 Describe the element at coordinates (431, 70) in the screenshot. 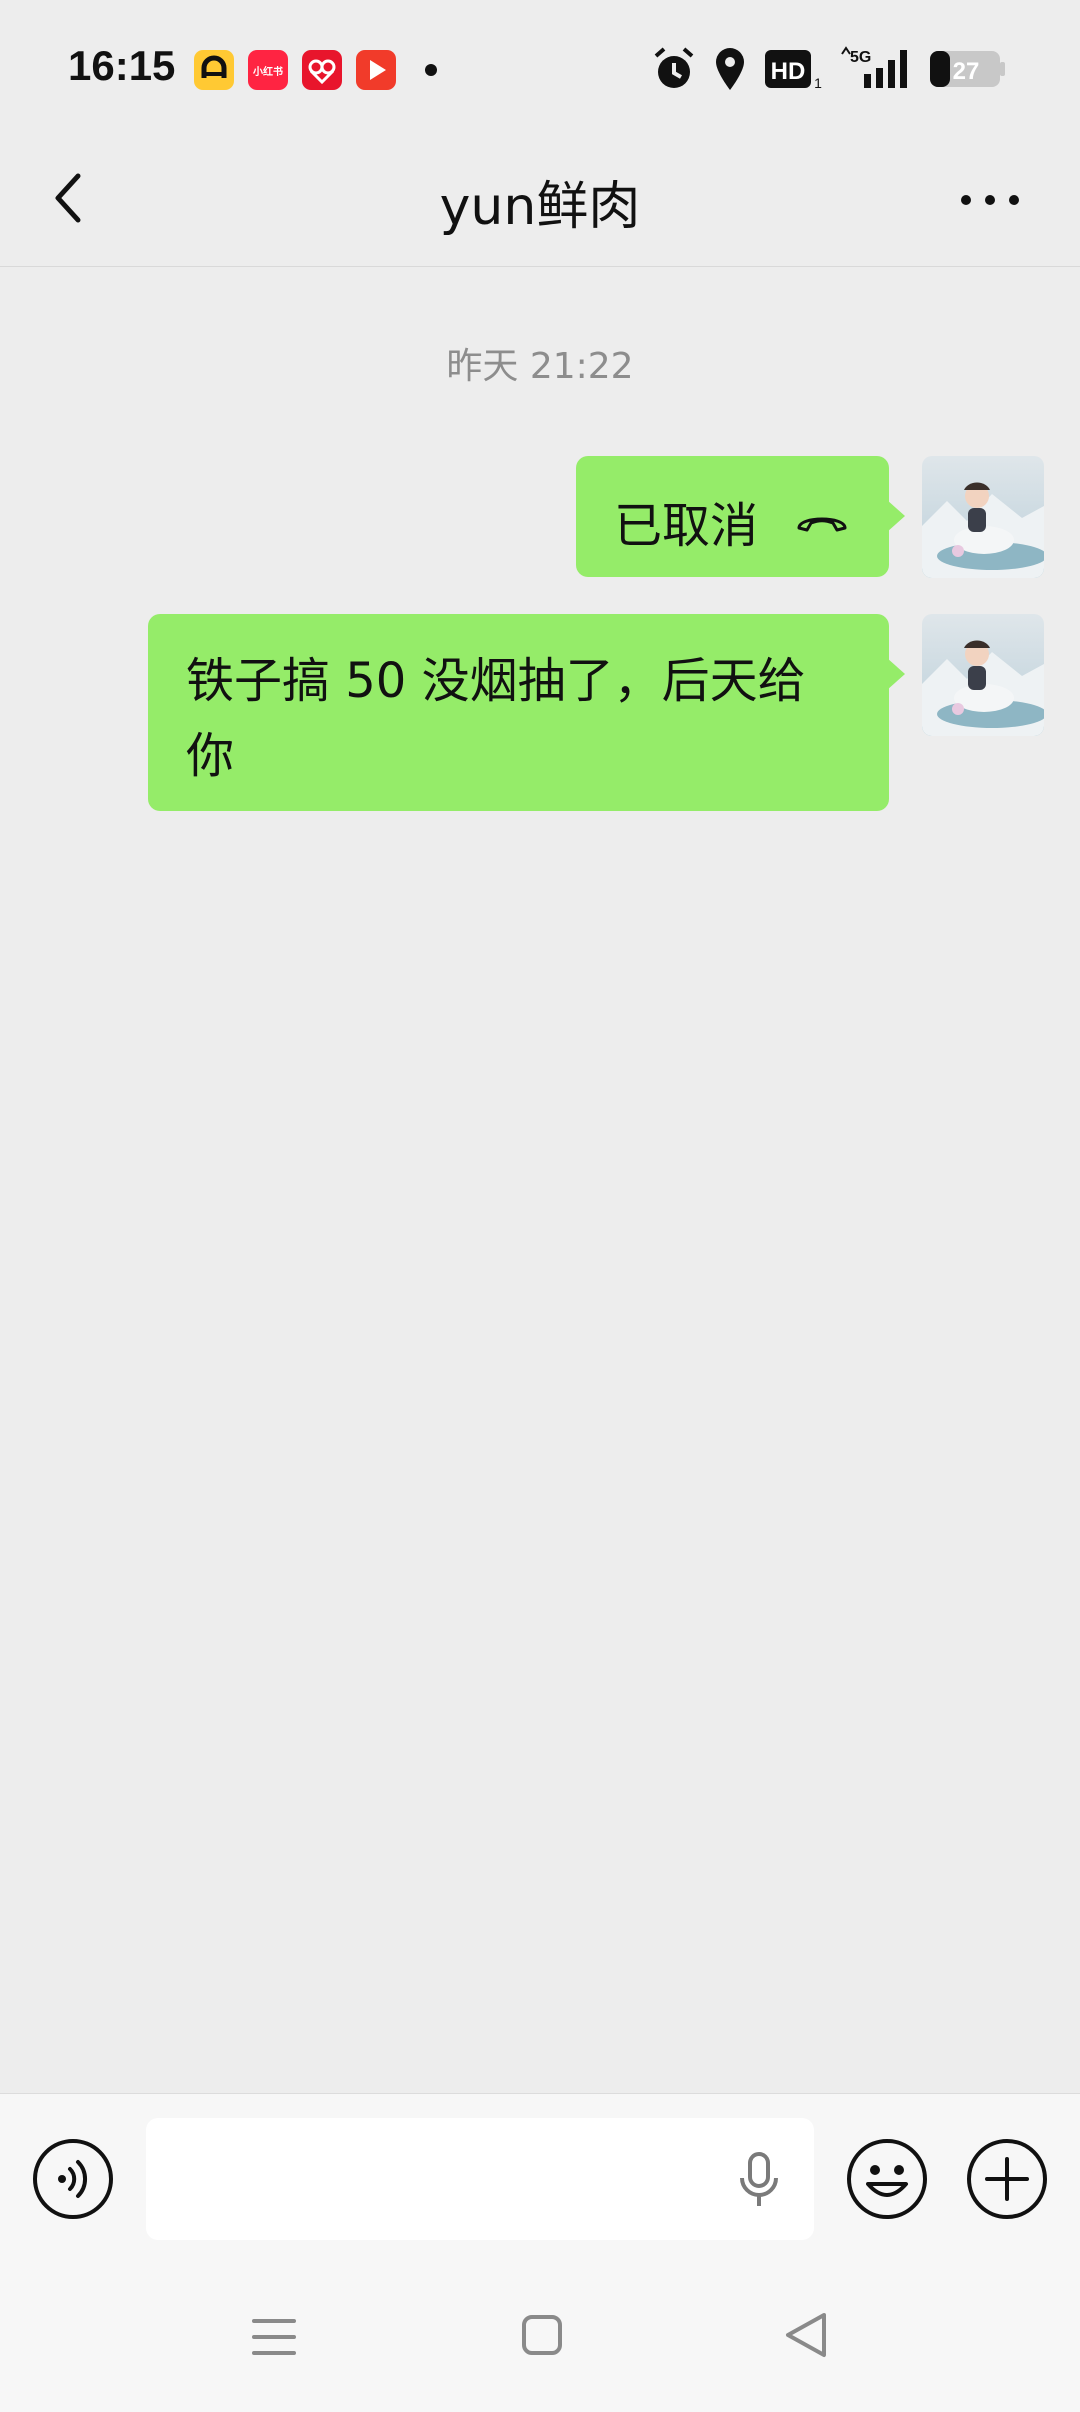

I see `more-notifications-dot` at that location.